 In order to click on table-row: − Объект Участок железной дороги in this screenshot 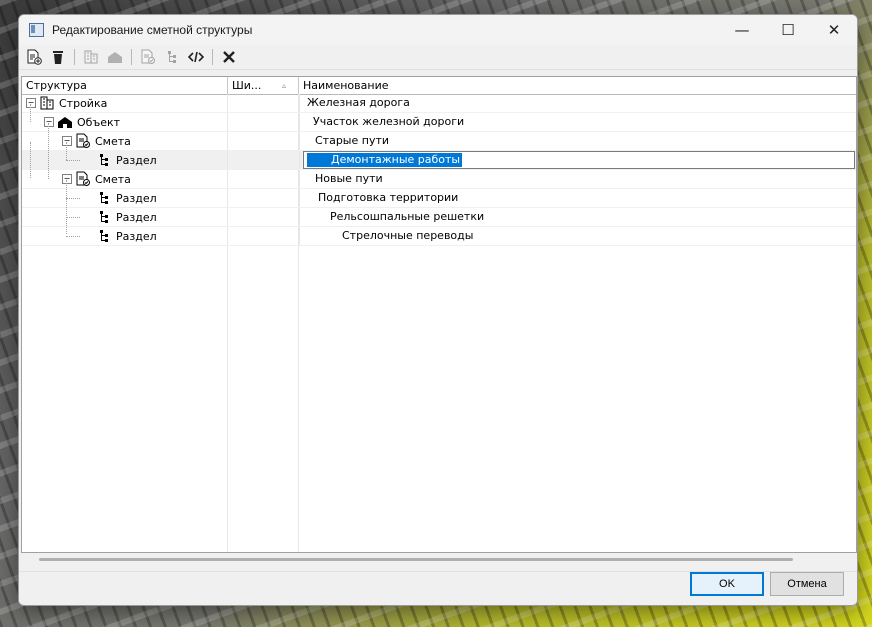, I will do `click(439, 118)`.